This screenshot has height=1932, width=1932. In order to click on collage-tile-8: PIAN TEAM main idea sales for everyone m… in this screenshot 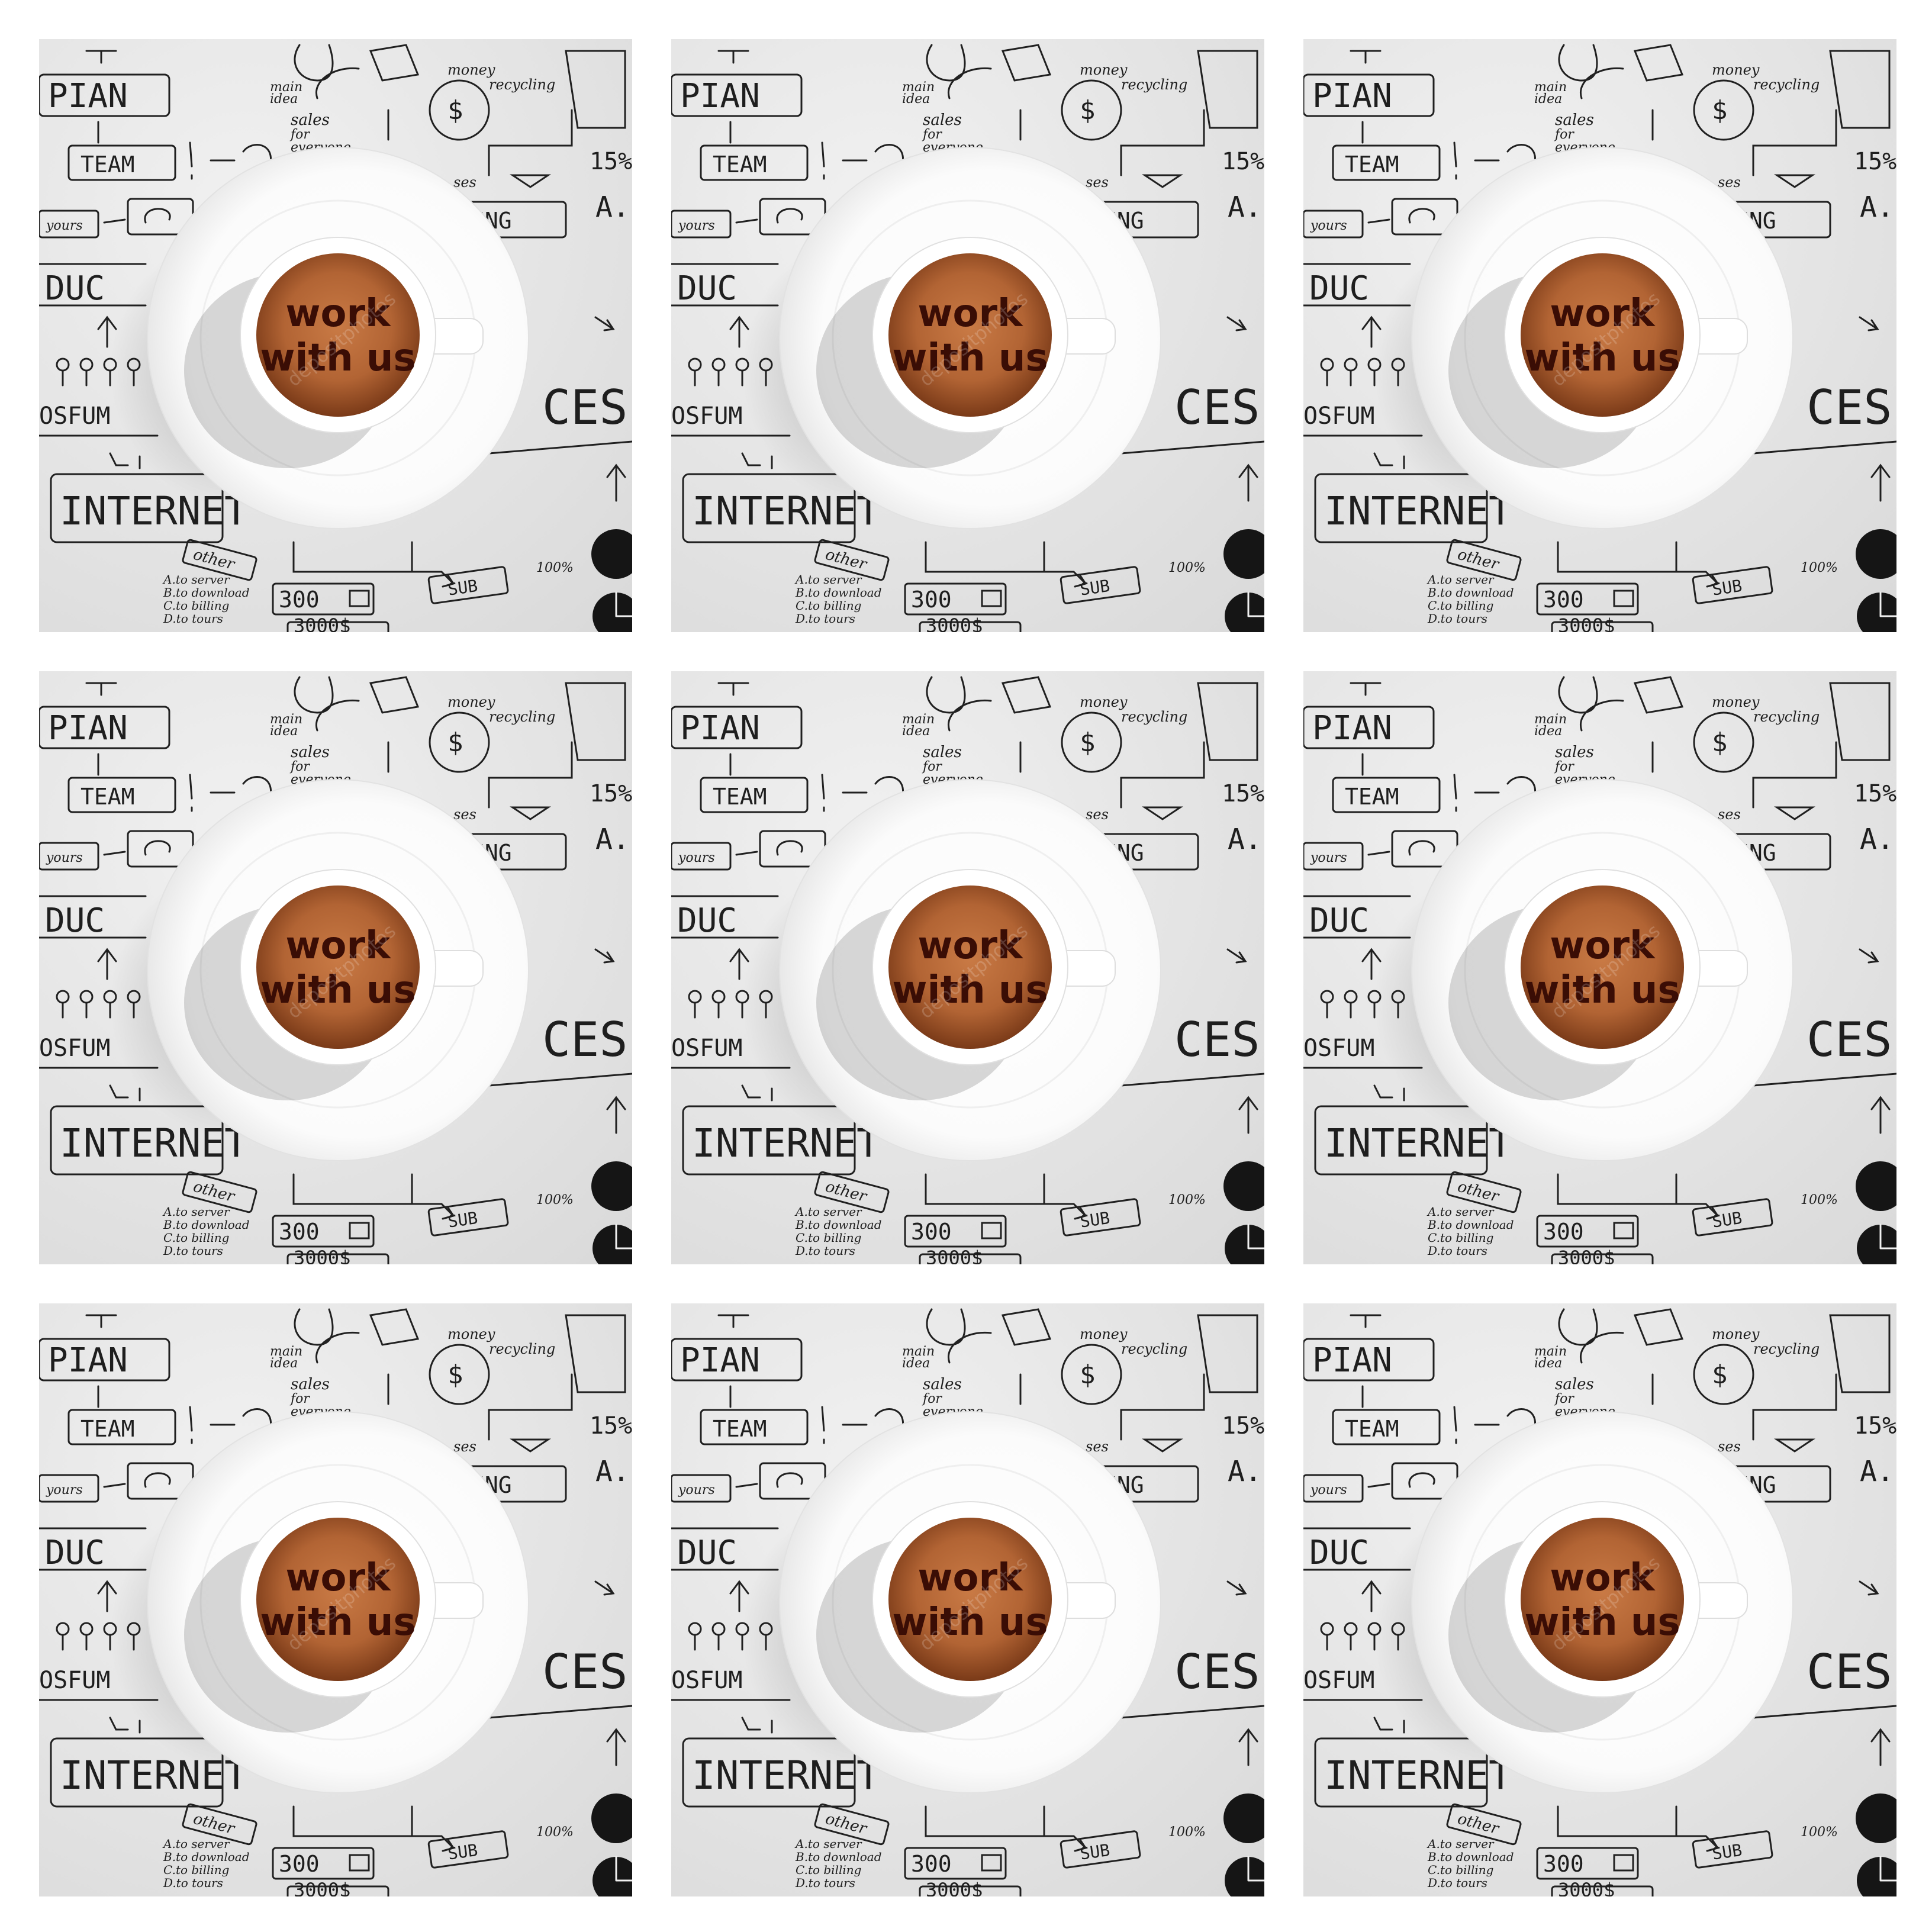, I will do `click(968, 1599)`.